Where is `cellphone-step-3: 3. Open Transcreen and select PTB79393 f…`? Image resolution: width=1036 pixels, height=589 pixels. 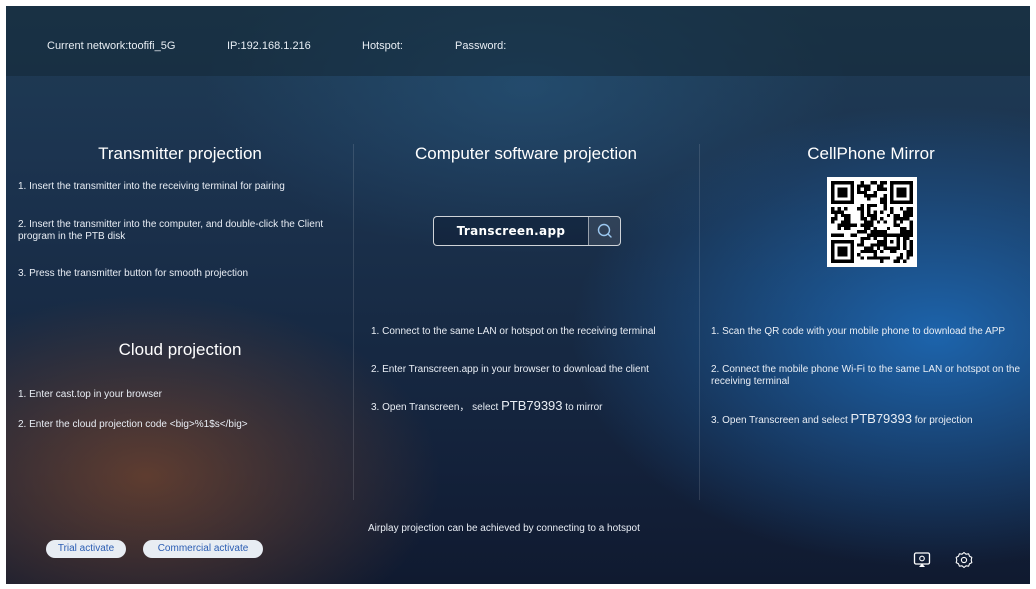
cellphone-step-3: 3. Open Transcreen and select PTB79393 f… is located at coordinates (870, 419).